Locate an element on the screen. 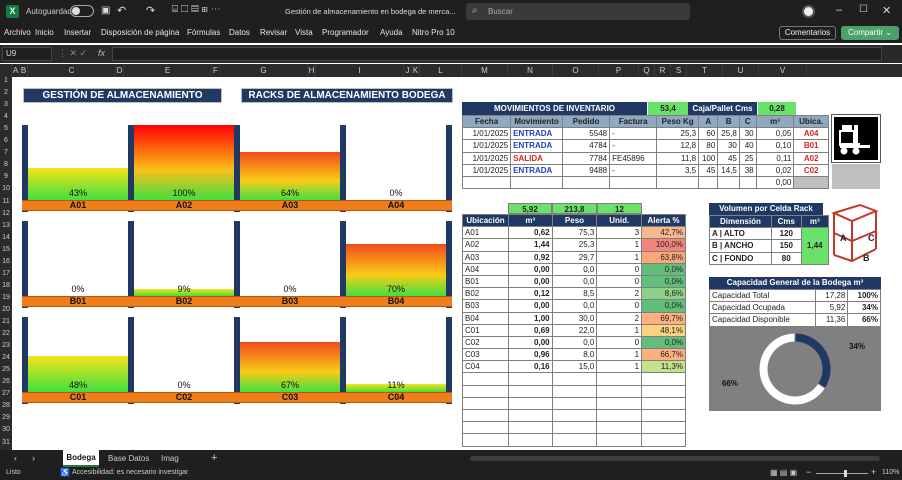 The width and height of the screenshot is (902, 480). ubic-cell: 2 is located at coordinates (619, 294).